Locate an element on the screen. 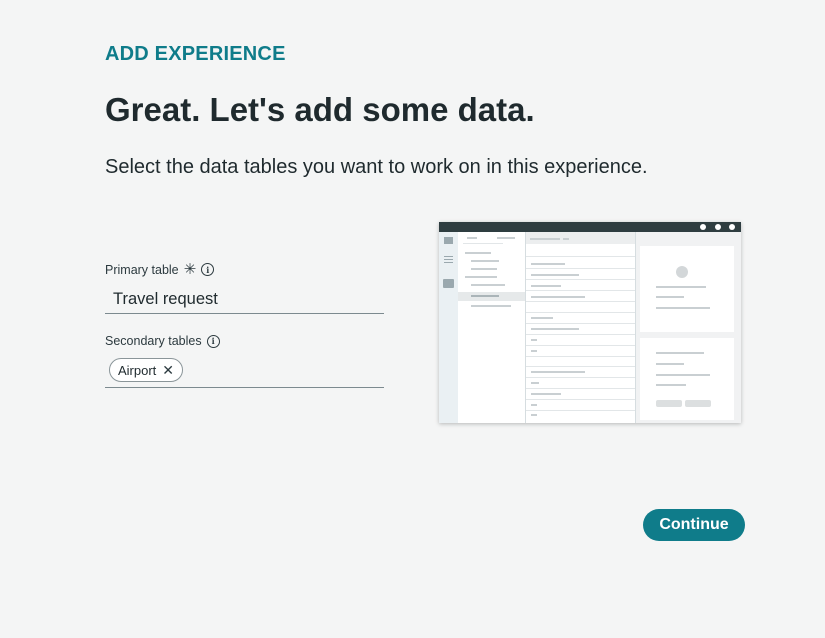  primary-table-label-row: Primary table ✳ i is located at coordinates (160, 269).